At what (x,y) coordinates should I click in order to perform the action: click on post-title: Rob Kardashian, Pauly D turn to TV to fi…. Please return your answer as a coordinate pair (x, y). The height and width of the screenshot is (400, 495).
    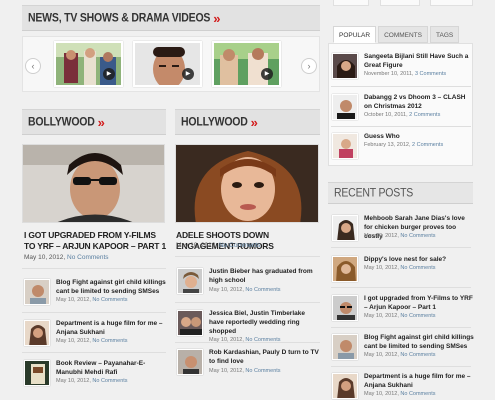
    Looking at the image, I should click on (264, 357).